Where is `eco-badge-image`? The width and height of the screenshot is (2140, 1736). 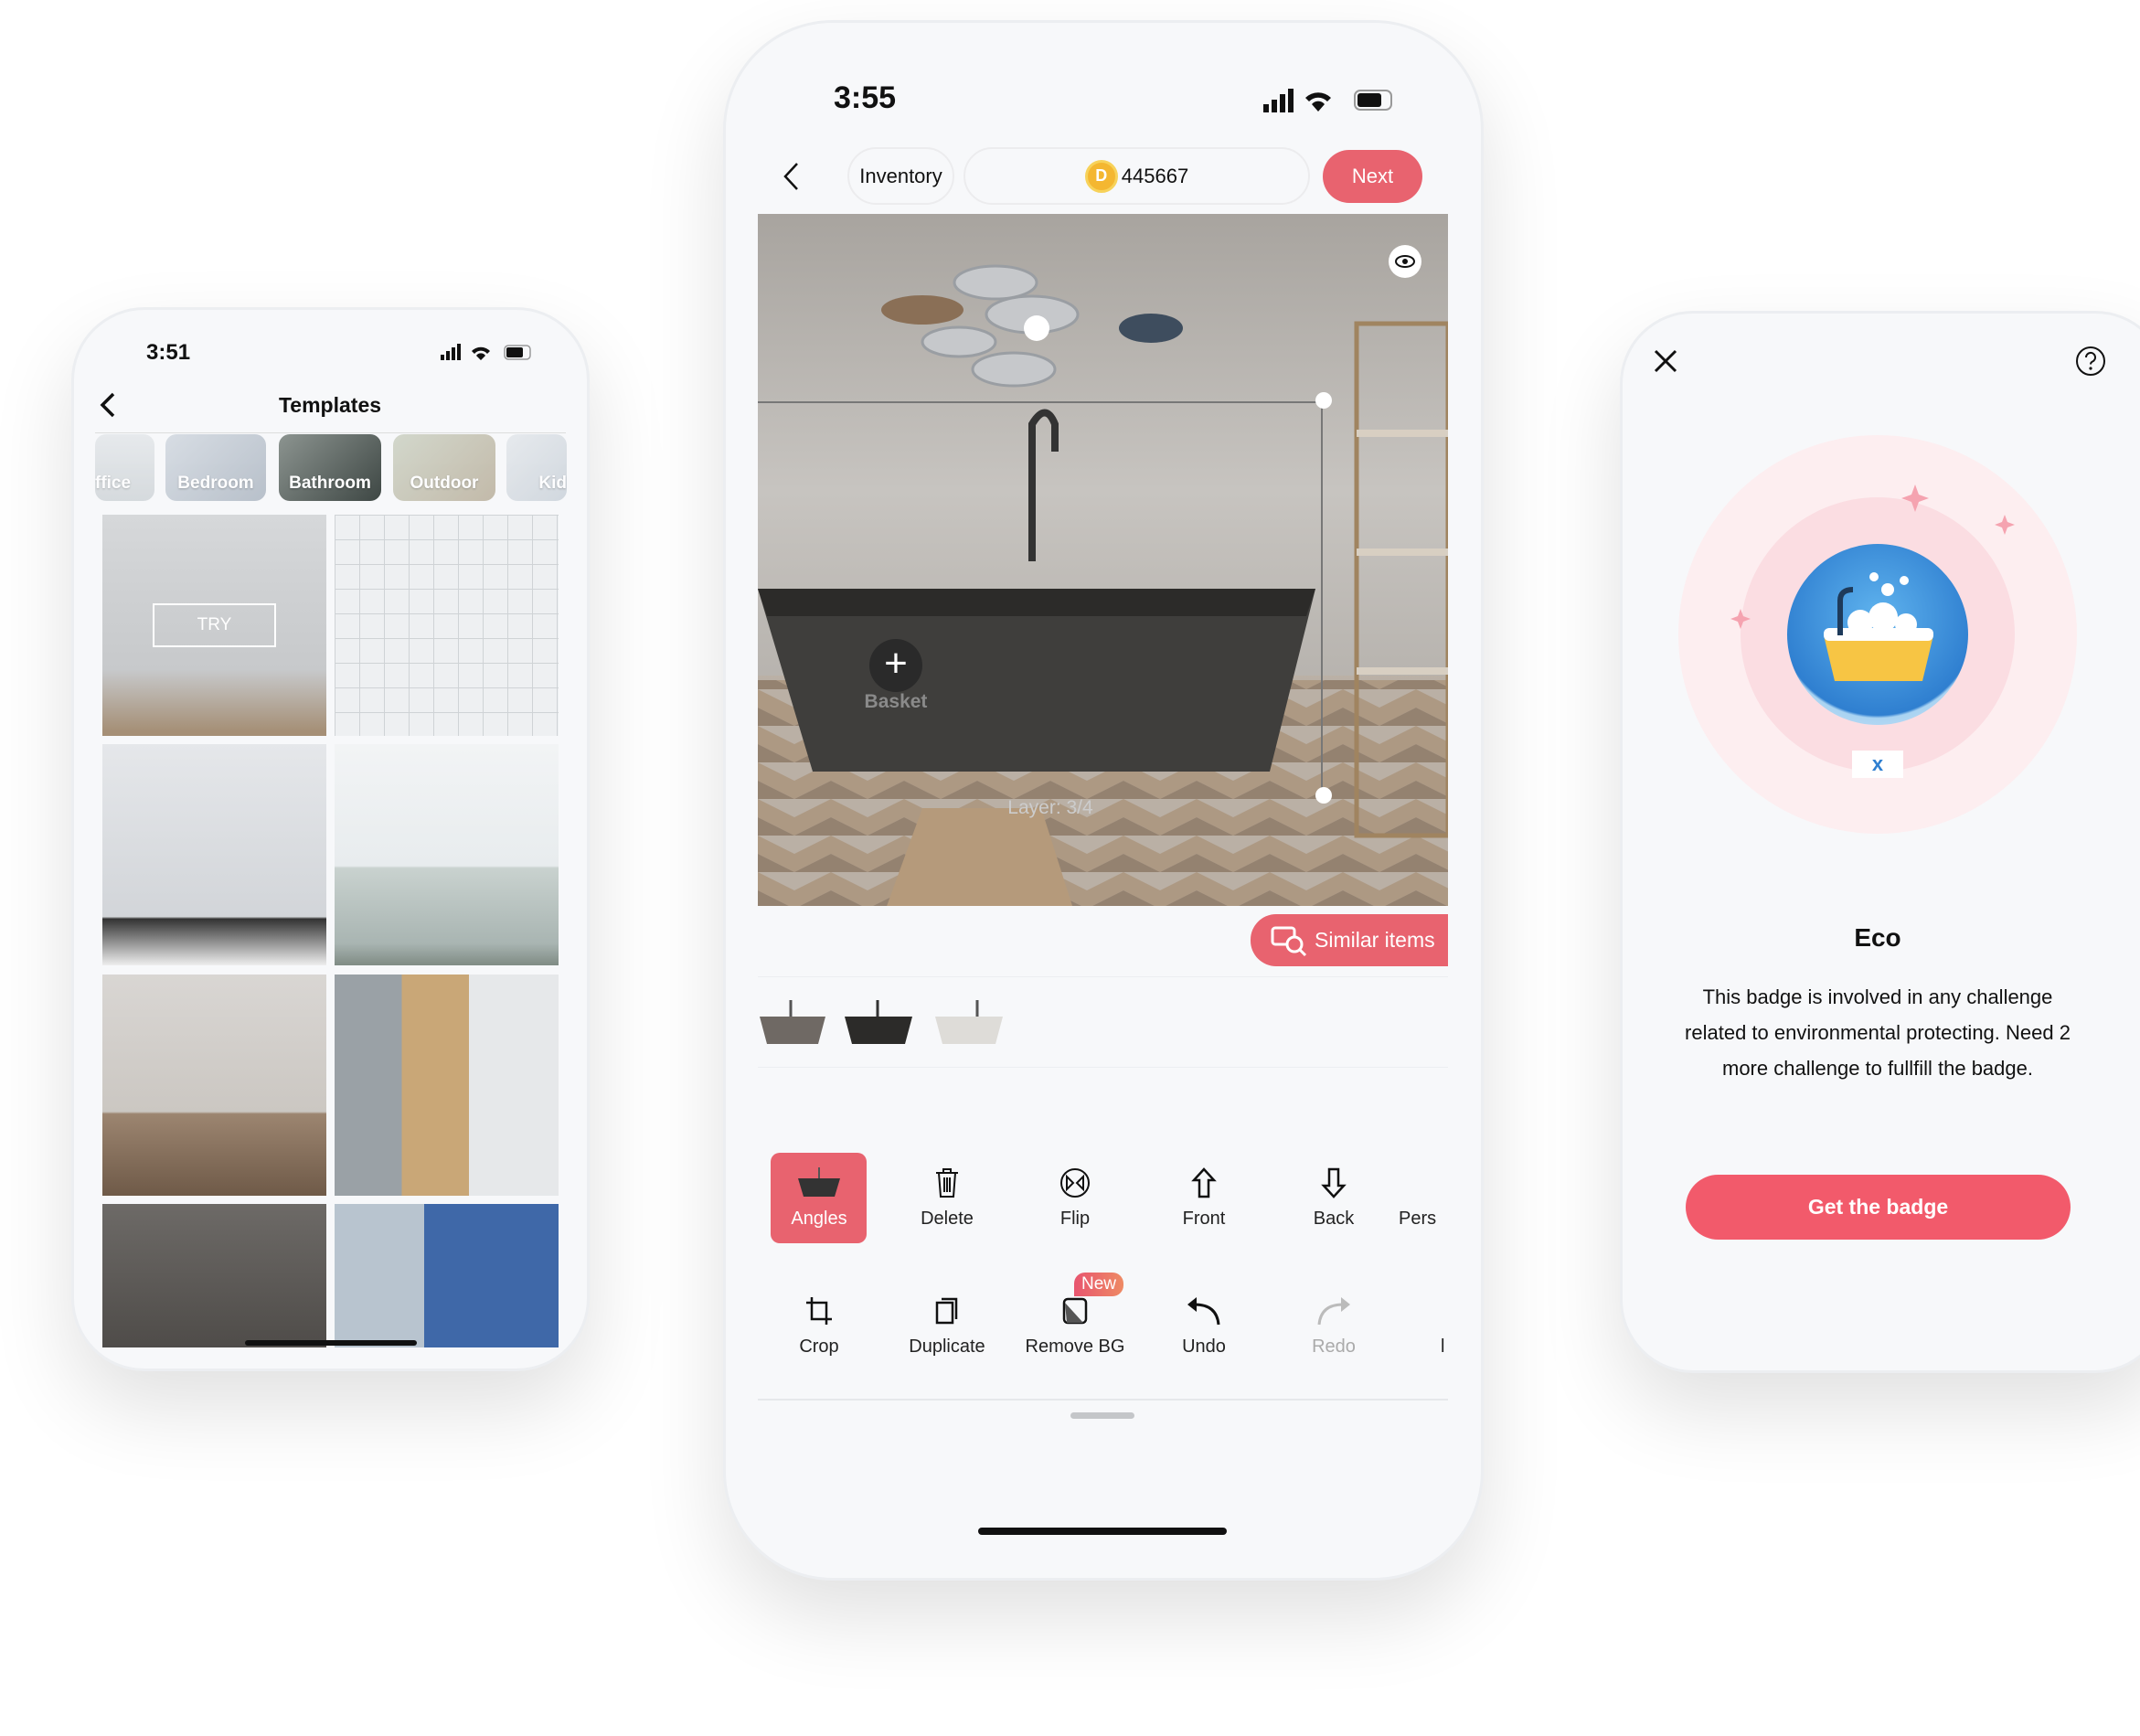 eco-badge-image is located at coordinates (1877, 635).